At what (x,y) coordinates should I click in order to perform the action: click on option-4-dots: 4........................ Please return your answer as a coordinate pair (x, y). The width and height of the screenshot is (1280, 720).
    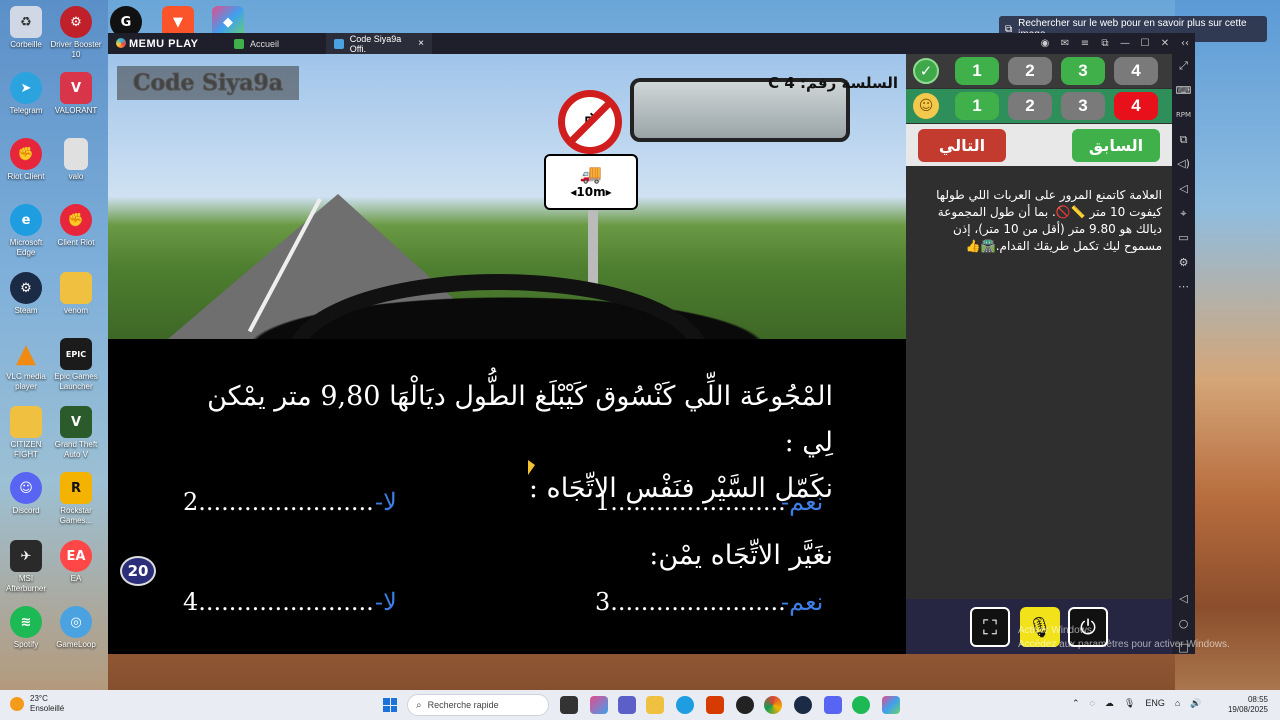
    Looking at the image, I should click on (278, 602).